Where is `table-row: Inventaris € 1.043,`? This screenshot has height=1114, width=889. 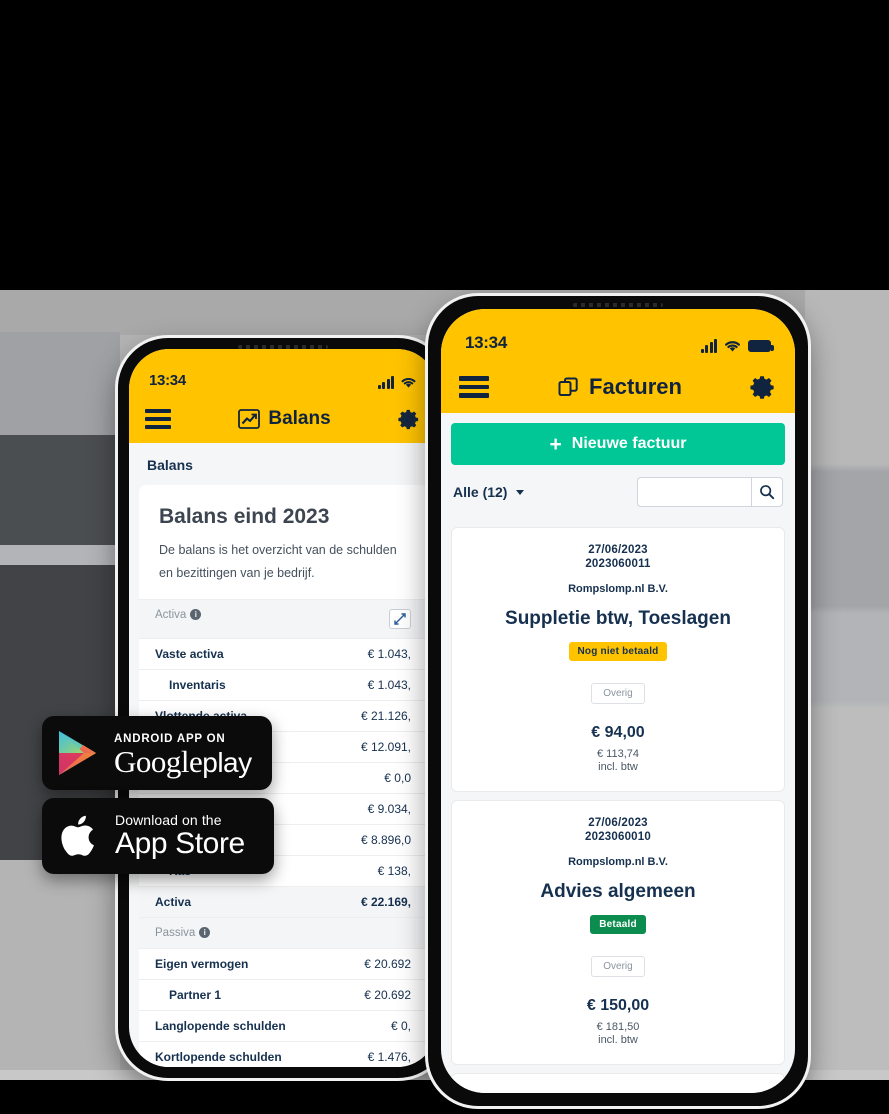 table-row: Inventaris € 1.043, is located at coordinates (283, 685).